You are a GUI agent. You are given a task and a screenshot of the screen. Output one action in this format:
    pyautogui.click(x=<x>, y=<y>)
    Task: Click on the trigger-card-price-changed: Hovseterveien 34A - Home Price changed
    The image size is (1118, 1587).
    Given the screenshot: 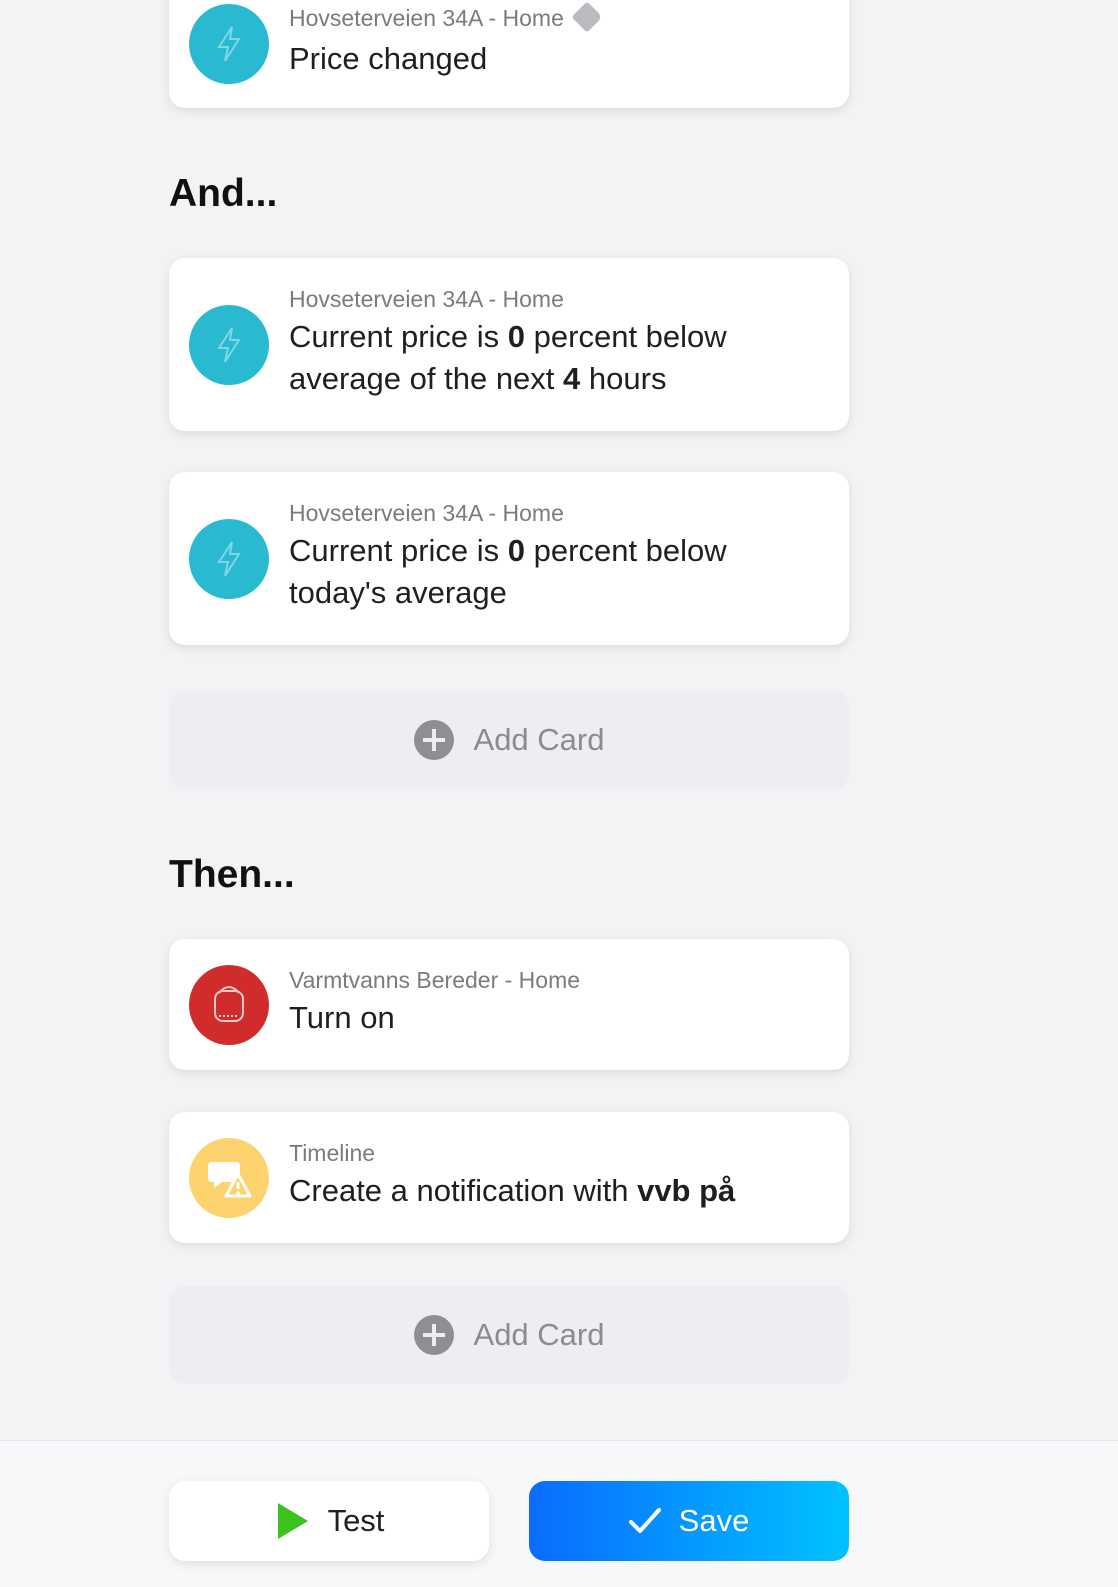 What is the action you would take?
    pyautogui.click(x=509, y=54)
    